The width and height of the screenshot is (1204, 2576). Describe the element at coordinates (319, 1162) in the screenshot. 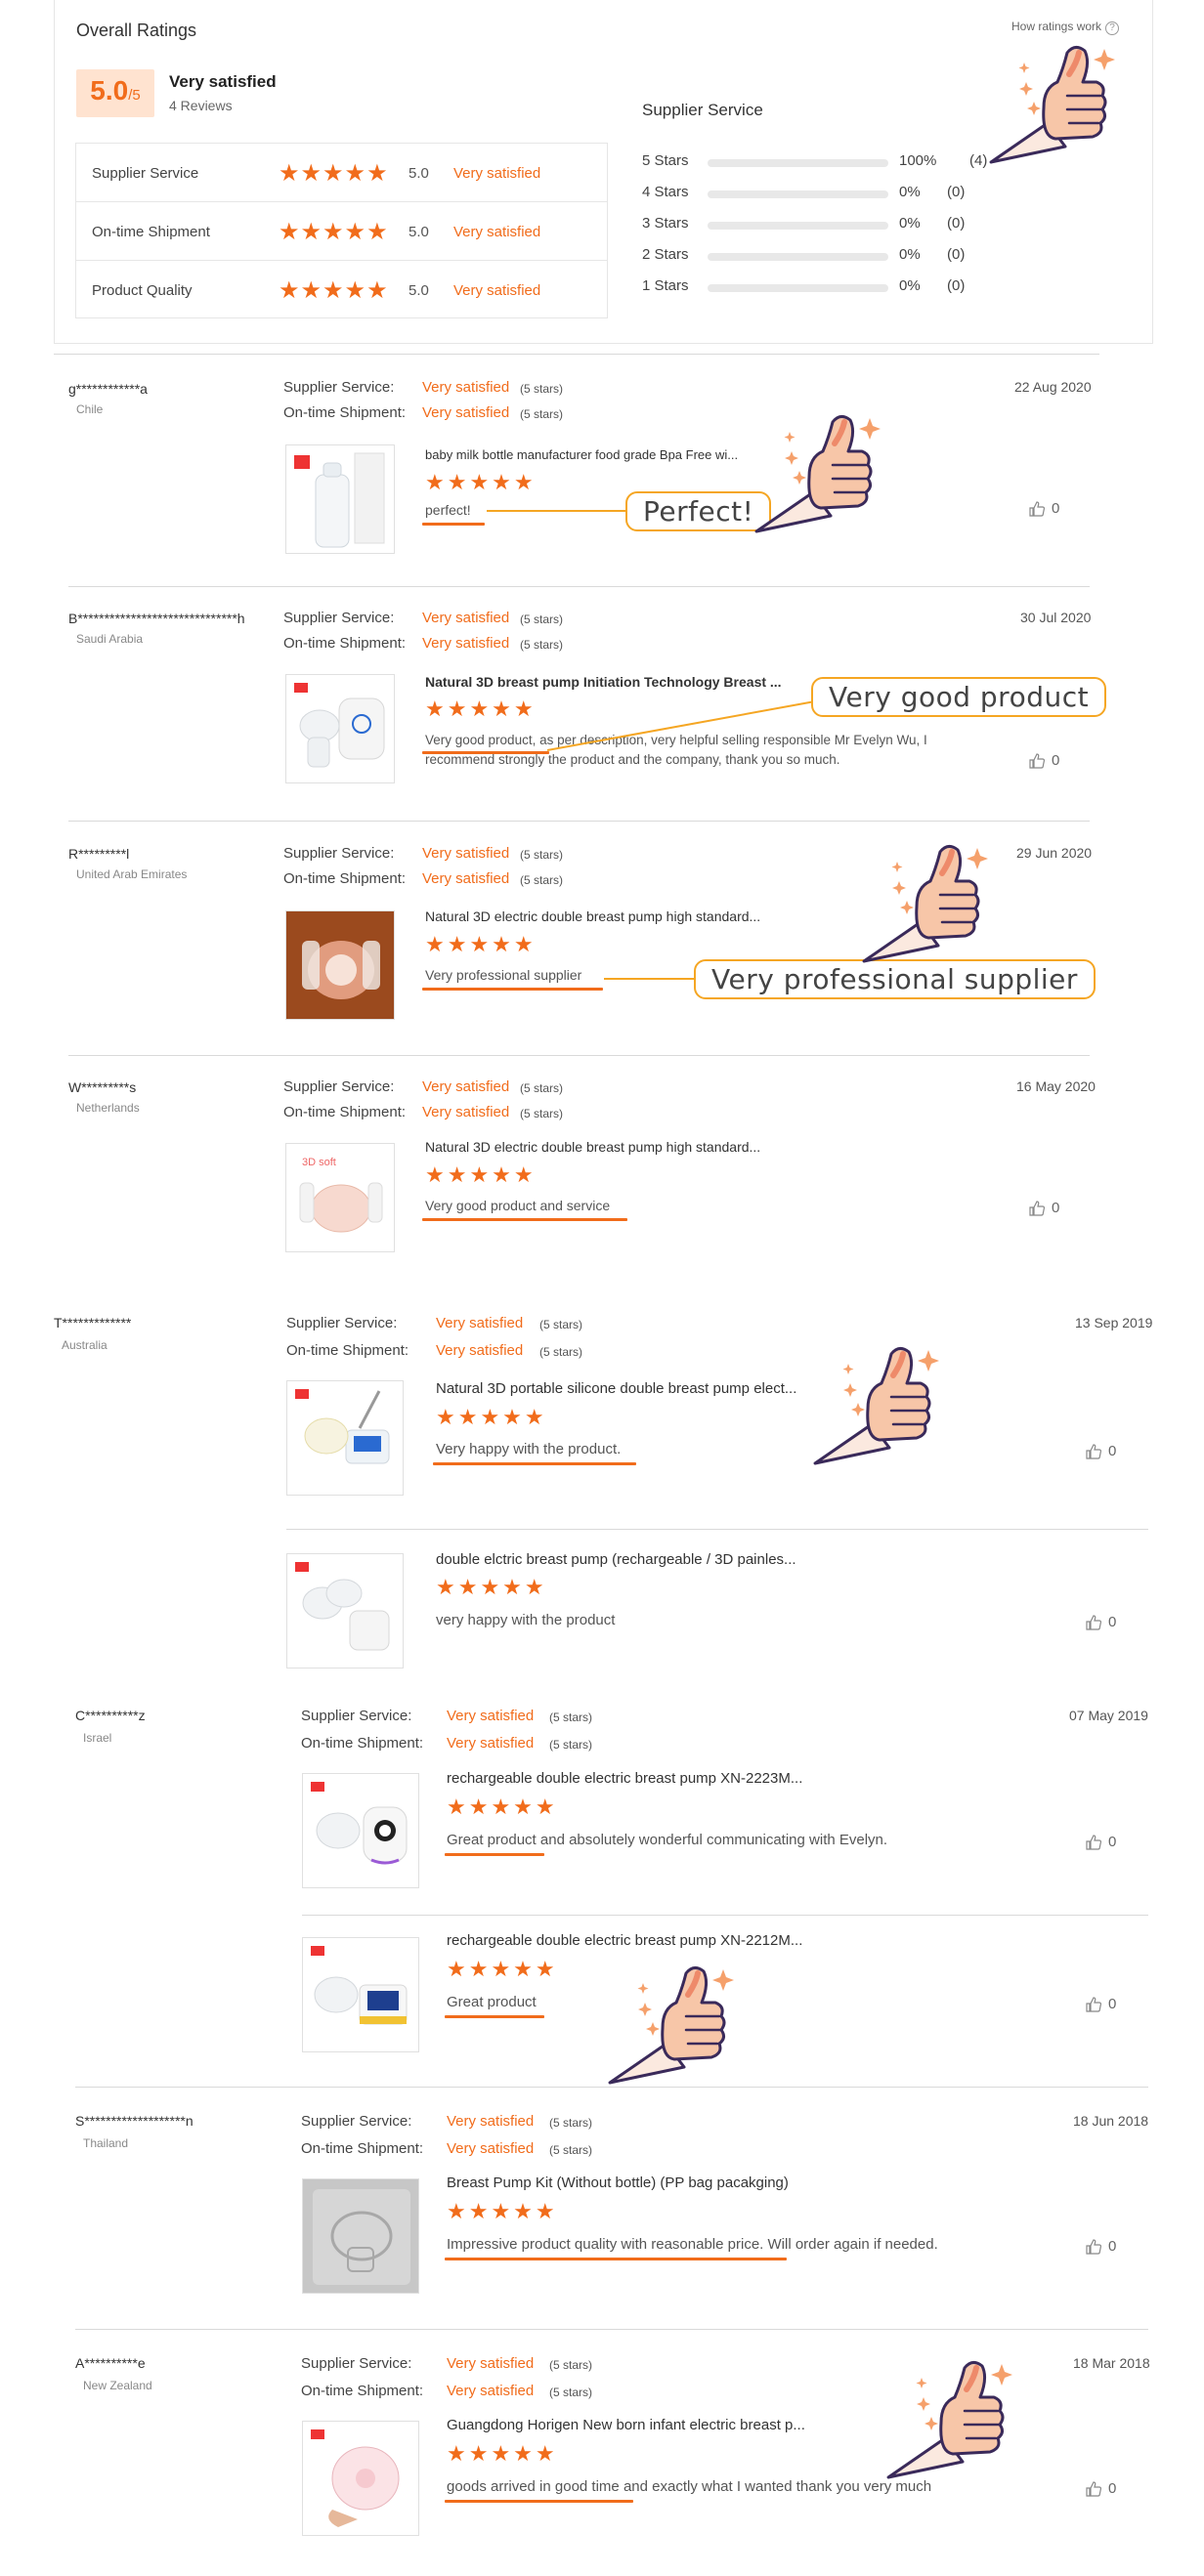

I see `svg-text: 3D soft` at that location.